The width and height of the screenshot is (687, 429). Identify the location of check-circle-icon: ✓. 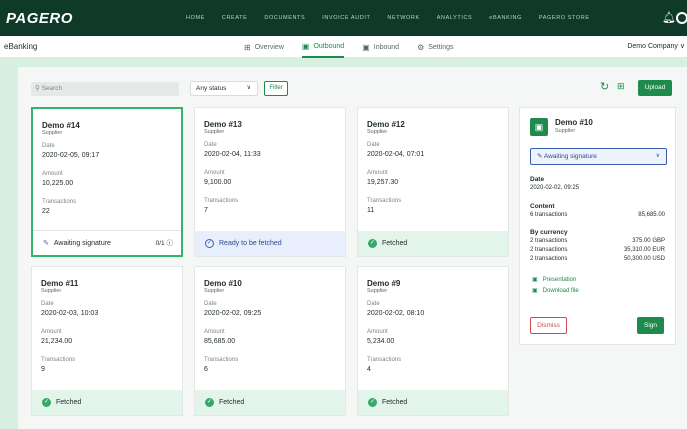
(372, 243).